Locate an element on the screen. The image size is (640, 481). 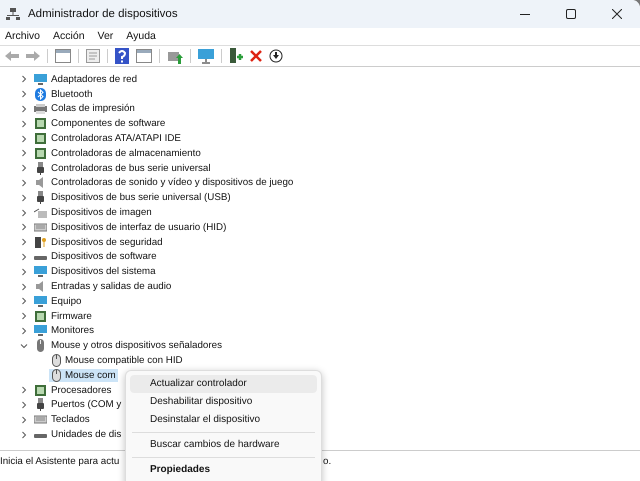
device-category: Dispositivos de interfaz de usuario (HID) is located at coordinates (139, 227).